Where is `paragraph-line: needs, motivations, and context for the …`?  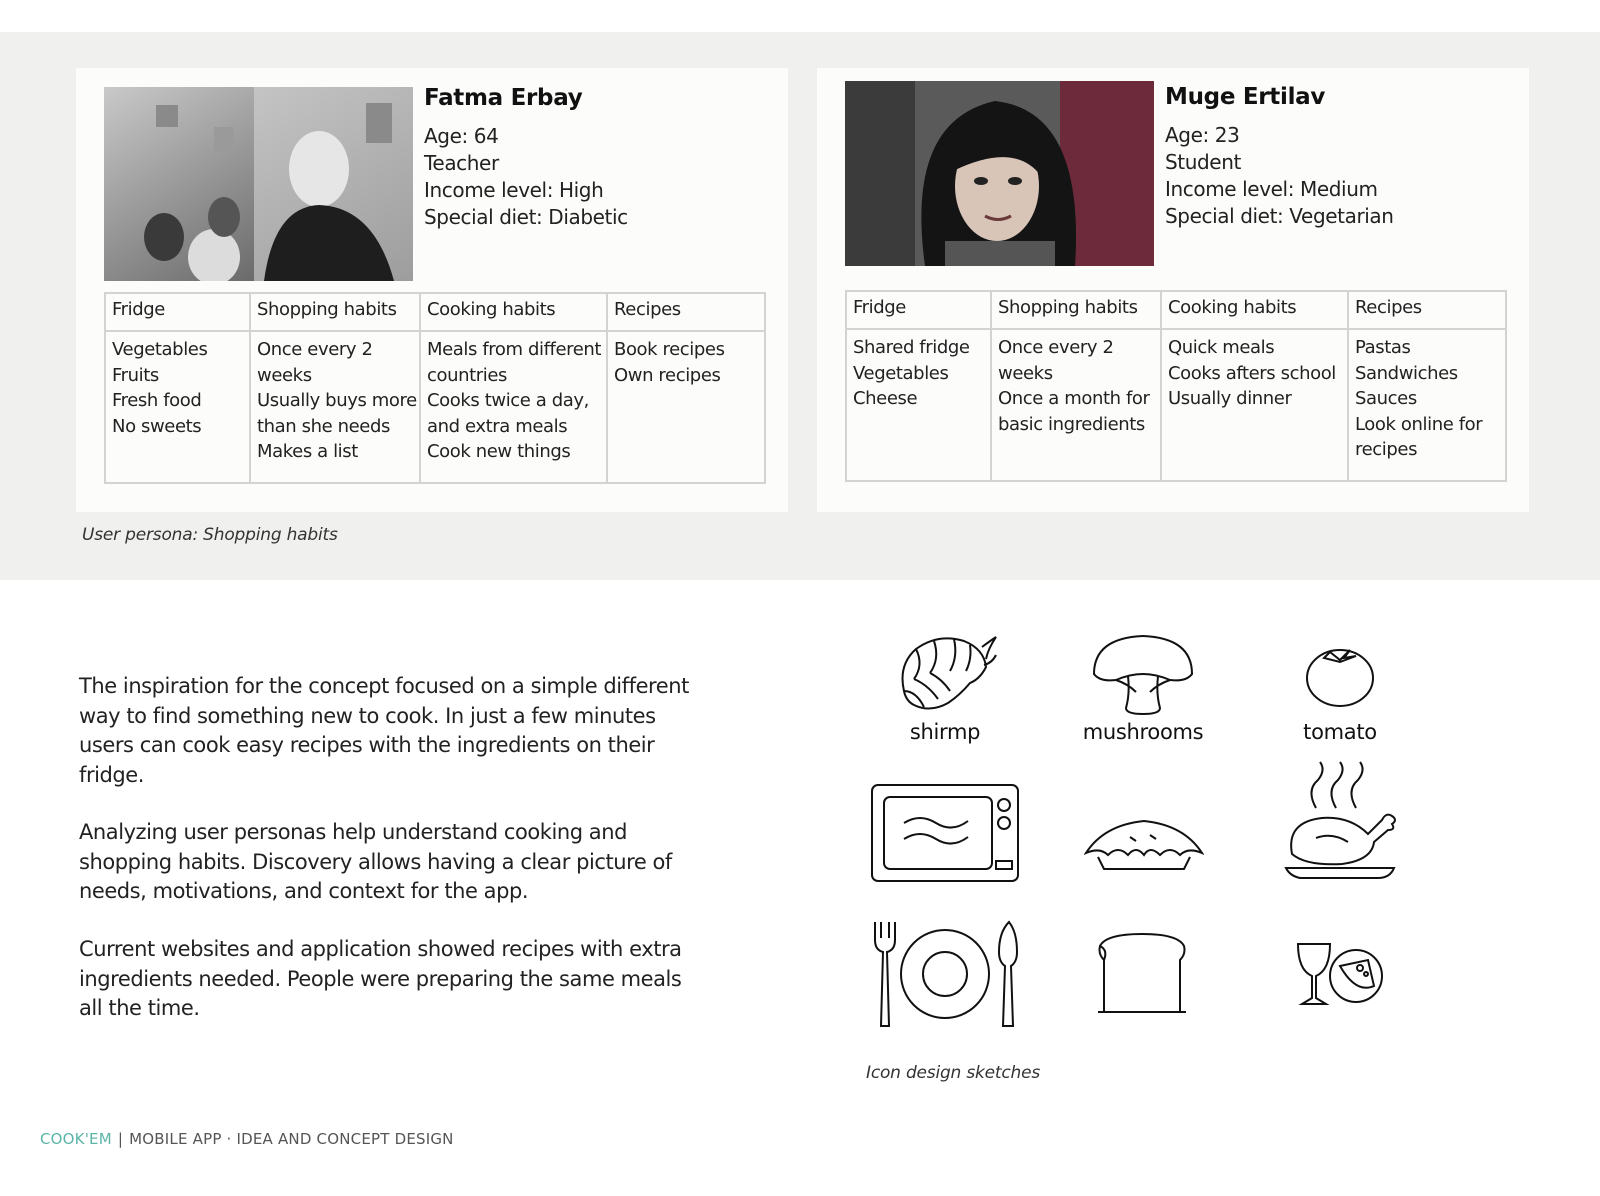 paragraph-line: needs, motivations, and context for the … is located at coordinates (304, 891).